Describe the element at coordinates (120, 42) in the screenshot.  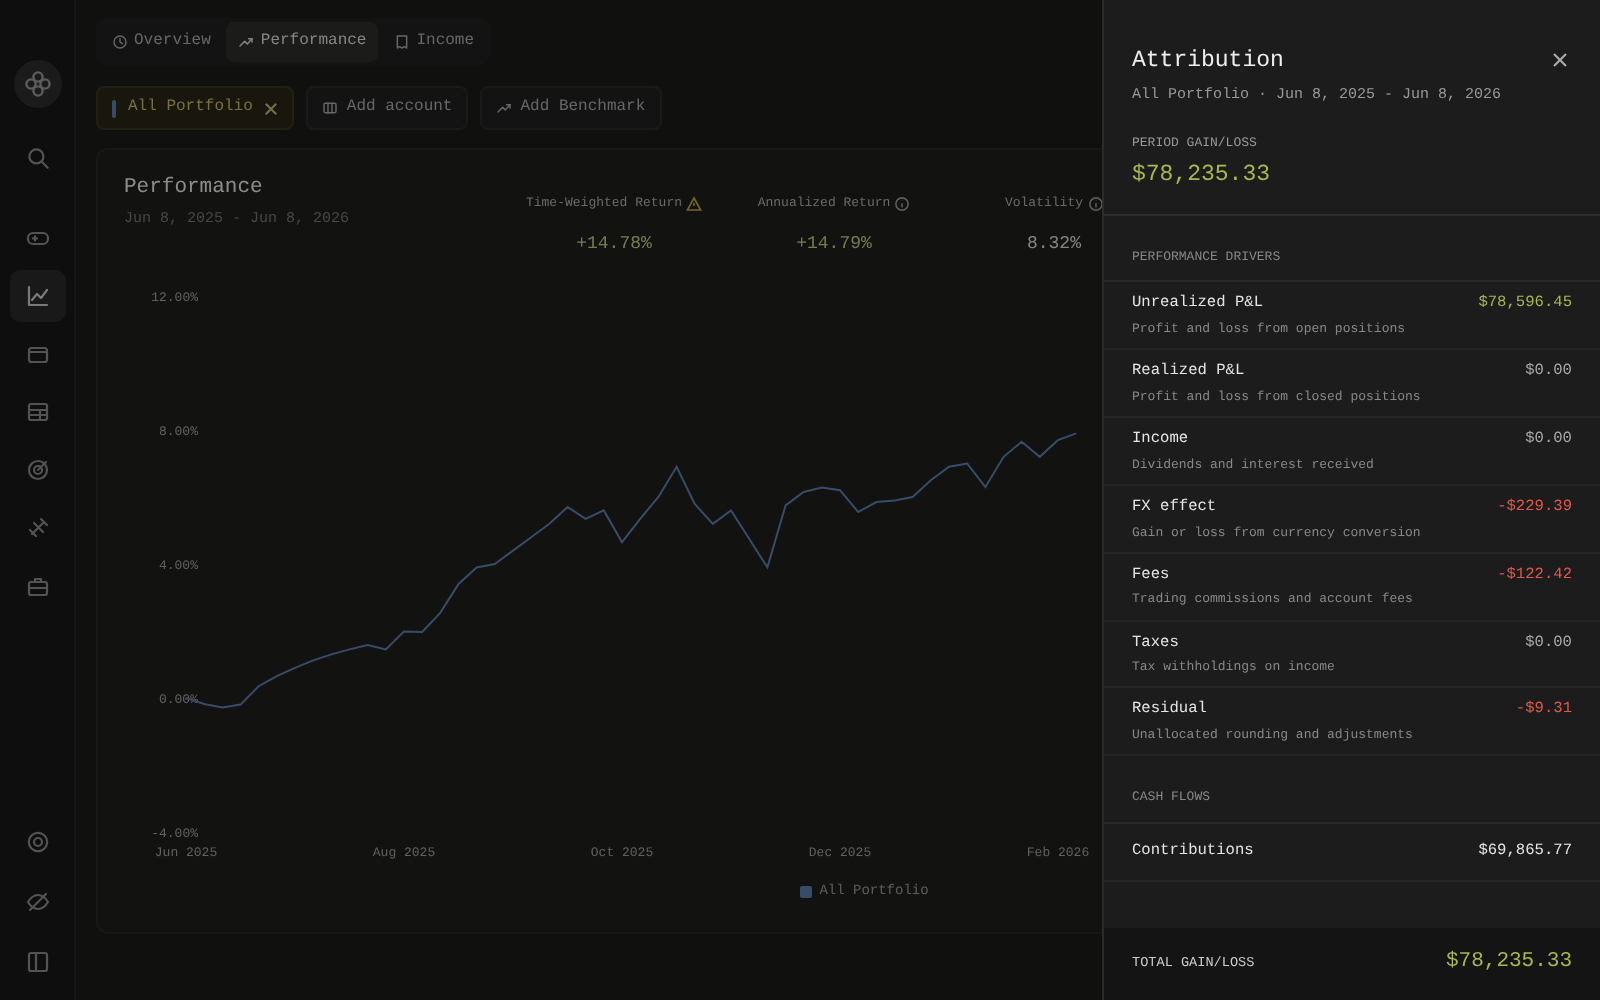
I see `clock-icon` at that location.